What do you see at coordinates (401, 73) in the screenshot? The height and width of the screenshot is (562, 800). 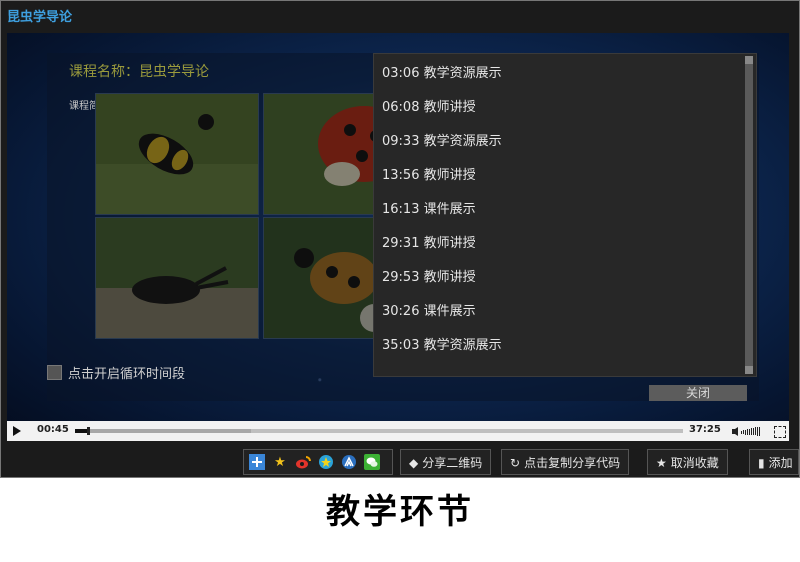 I see `chapter-time: 03:06` at bounding box center [401, 73].